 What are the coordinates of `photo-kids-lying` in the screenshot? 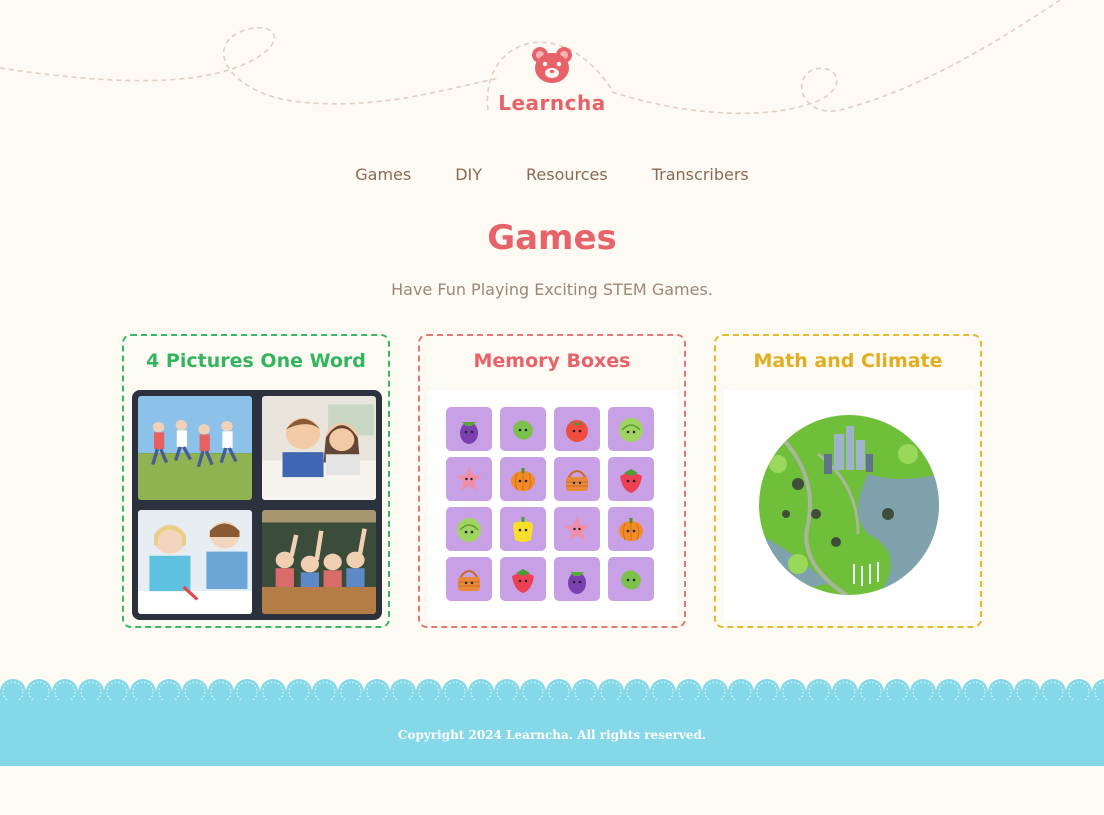 It's located at (319, 448).